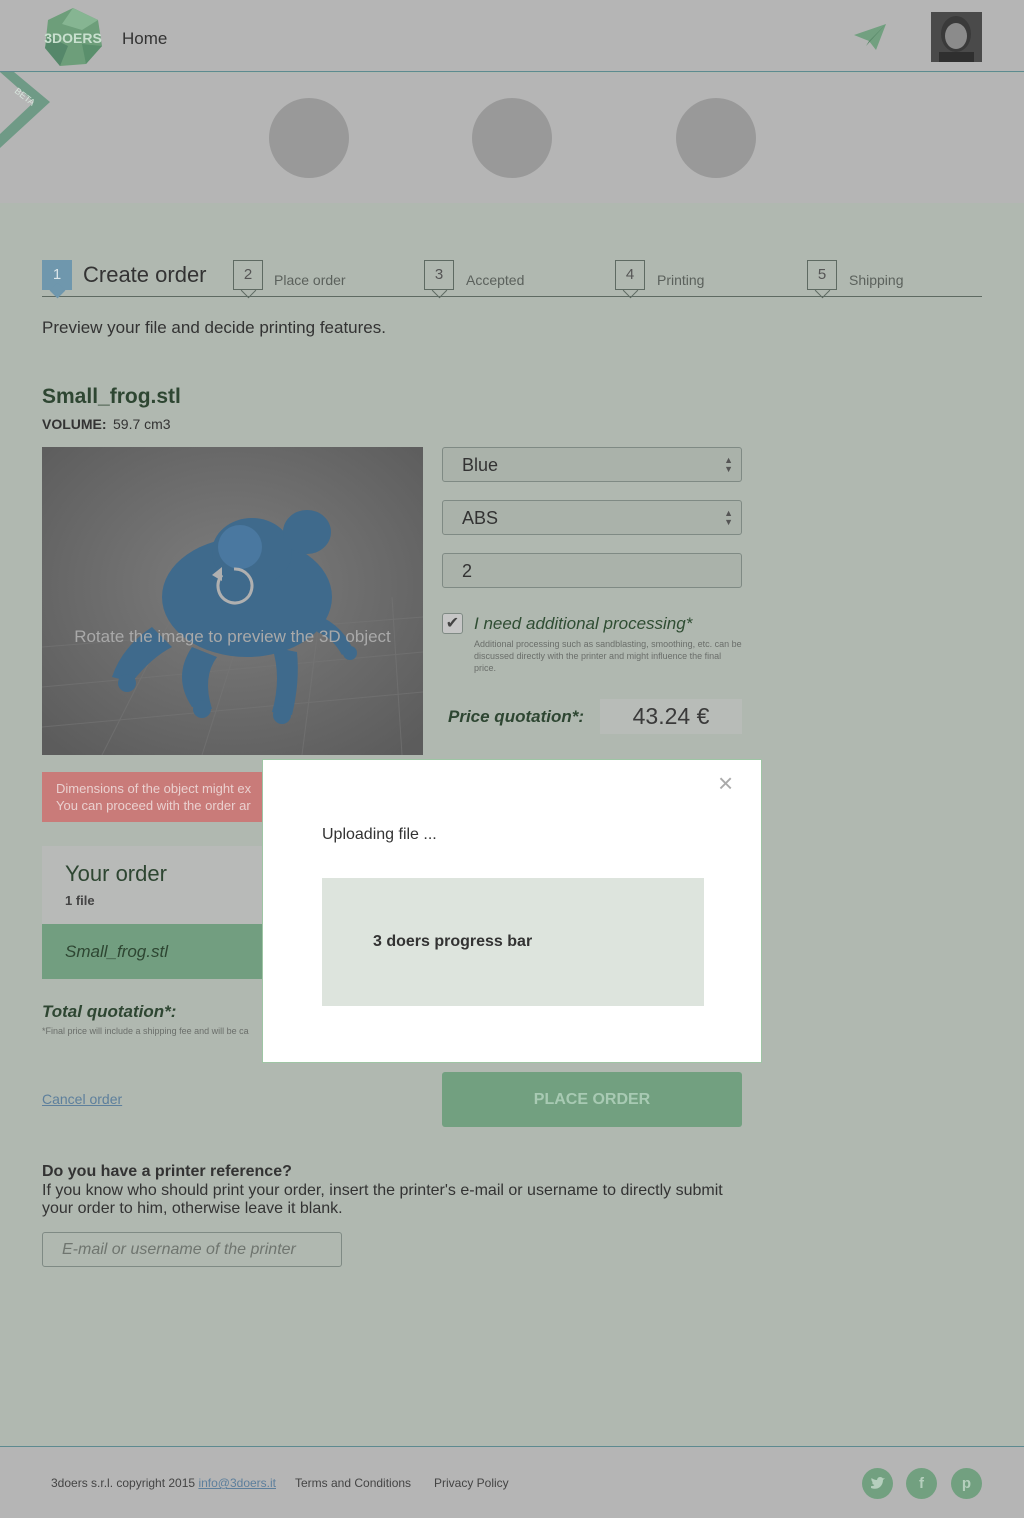 This screenshot has width=1024, height=1518. I want to click on facebook-icon: f, so click(921, 1483).